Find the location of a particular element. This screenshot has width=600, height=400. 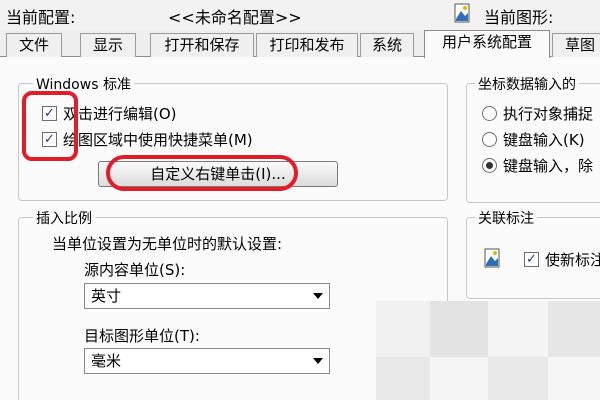

shortcut-menu-label: 绘图区域中使用快捷菜单(M) is located at coordinates (158, 140).